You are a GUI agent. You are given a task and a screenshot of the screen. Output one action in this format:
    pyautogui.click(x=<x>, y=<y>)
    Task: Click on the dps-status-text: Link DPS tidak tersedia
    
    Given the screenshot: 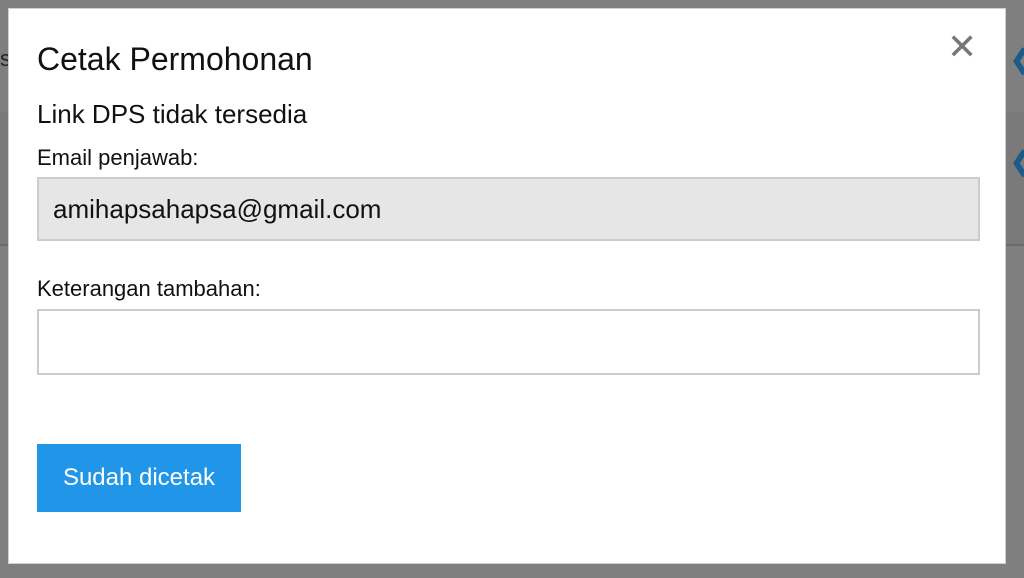 What is the action you would take?
    pyautogui.click(x=172, y=114)
    